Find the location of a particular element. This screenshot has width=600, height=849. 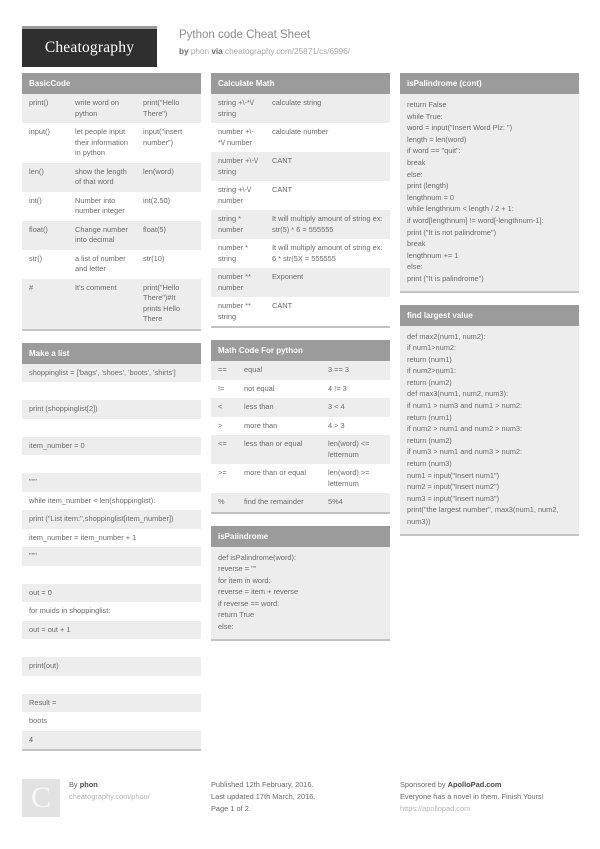

author-link: phon is located at coordinates (200, 51).